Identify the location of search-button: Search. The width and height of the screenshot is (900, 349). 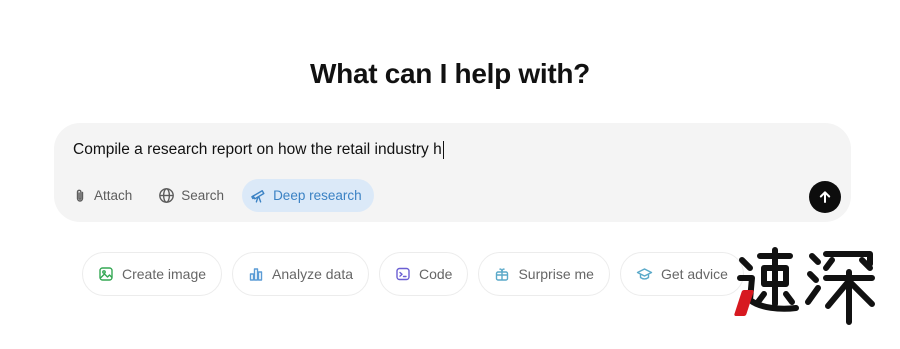
(193, 195).